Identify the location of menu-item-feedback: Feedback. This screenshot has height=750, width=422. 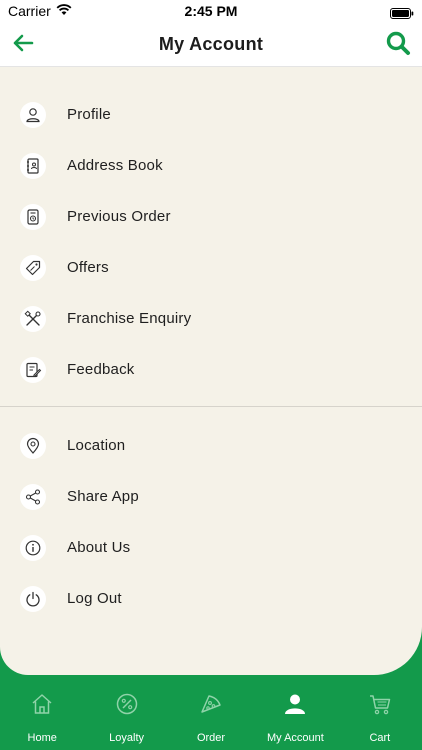
(211, 369).